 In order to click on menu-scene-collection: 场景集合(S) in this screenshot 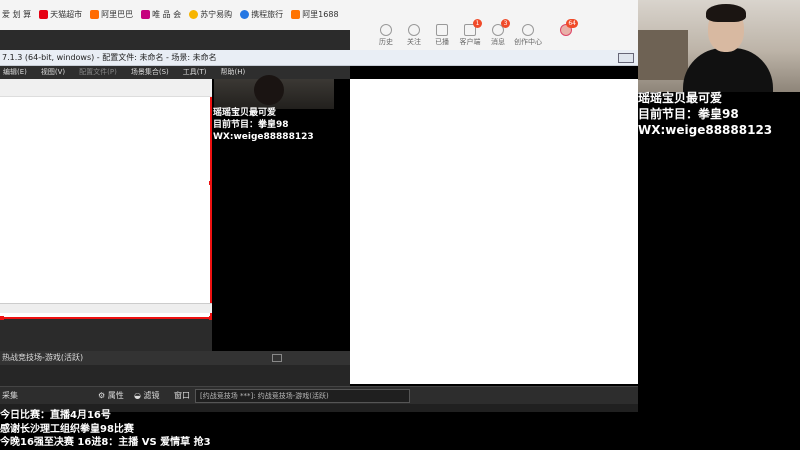, I will do `click(150, 72)`.